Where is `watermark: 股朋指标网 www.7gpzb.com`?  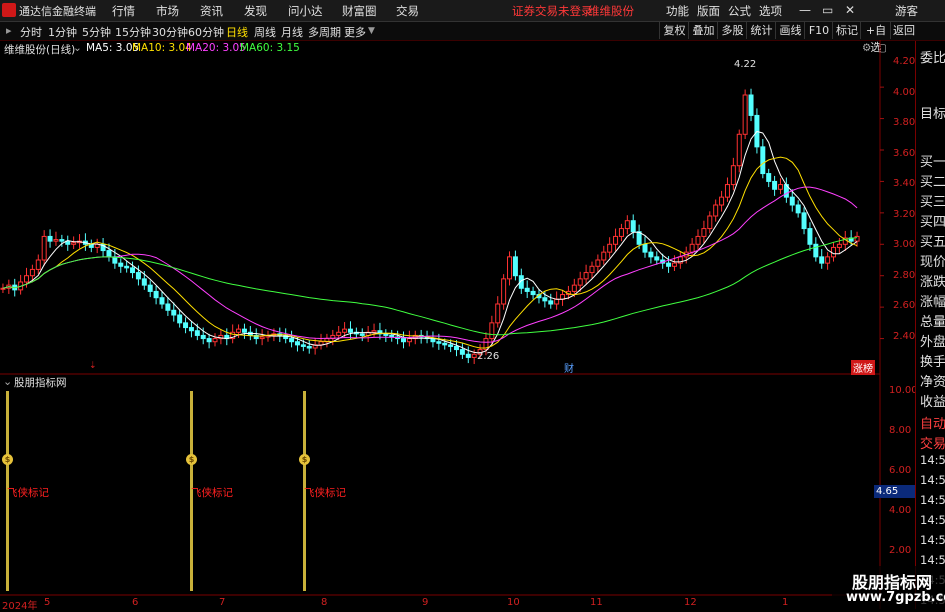 watermark: 股朋指标网 www.7gpzb.com is located at coordinates (888, 587).